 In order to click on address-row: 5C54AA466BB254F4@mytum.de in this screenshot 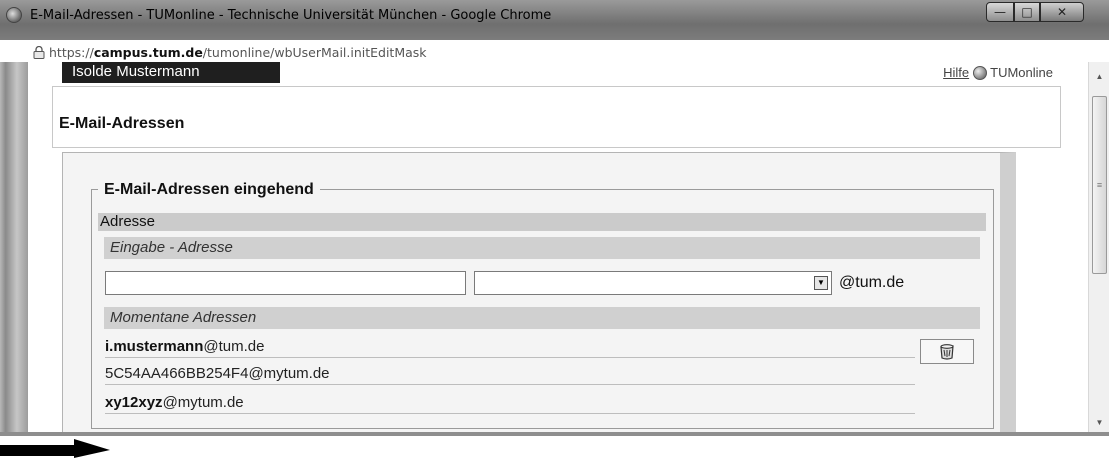, I will do `click(510, 374)`.